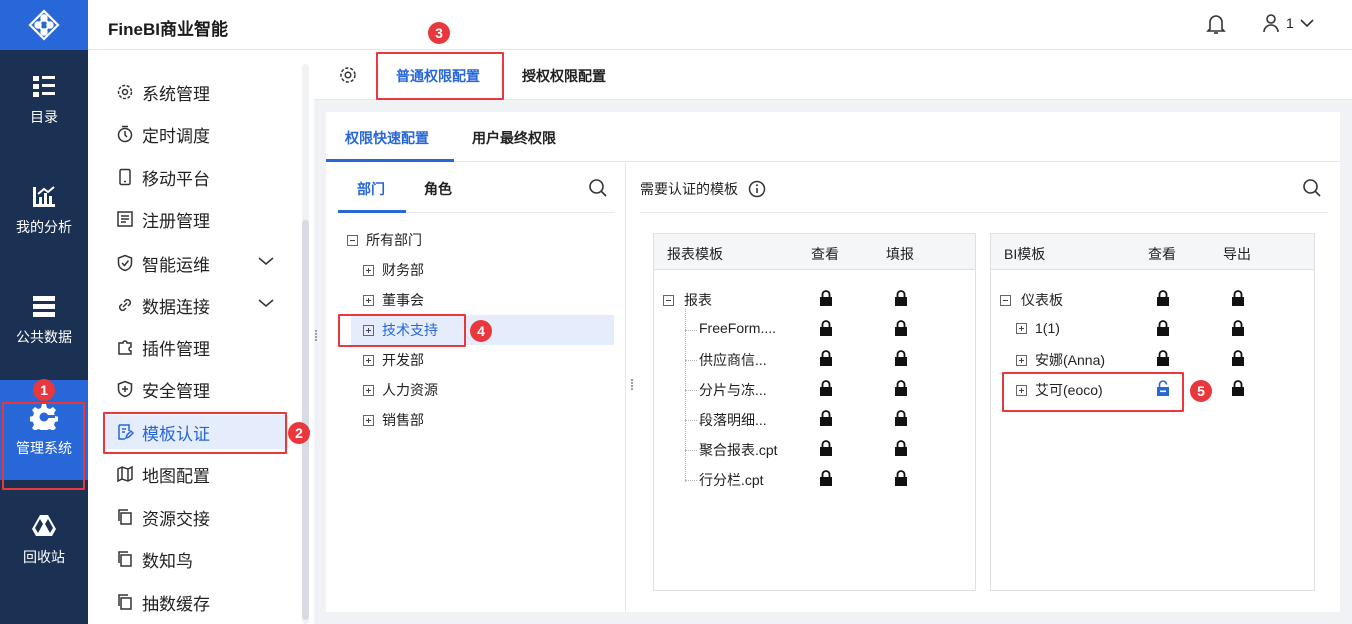  I want to click on menu-label: 移动平台, so click(176, 179).